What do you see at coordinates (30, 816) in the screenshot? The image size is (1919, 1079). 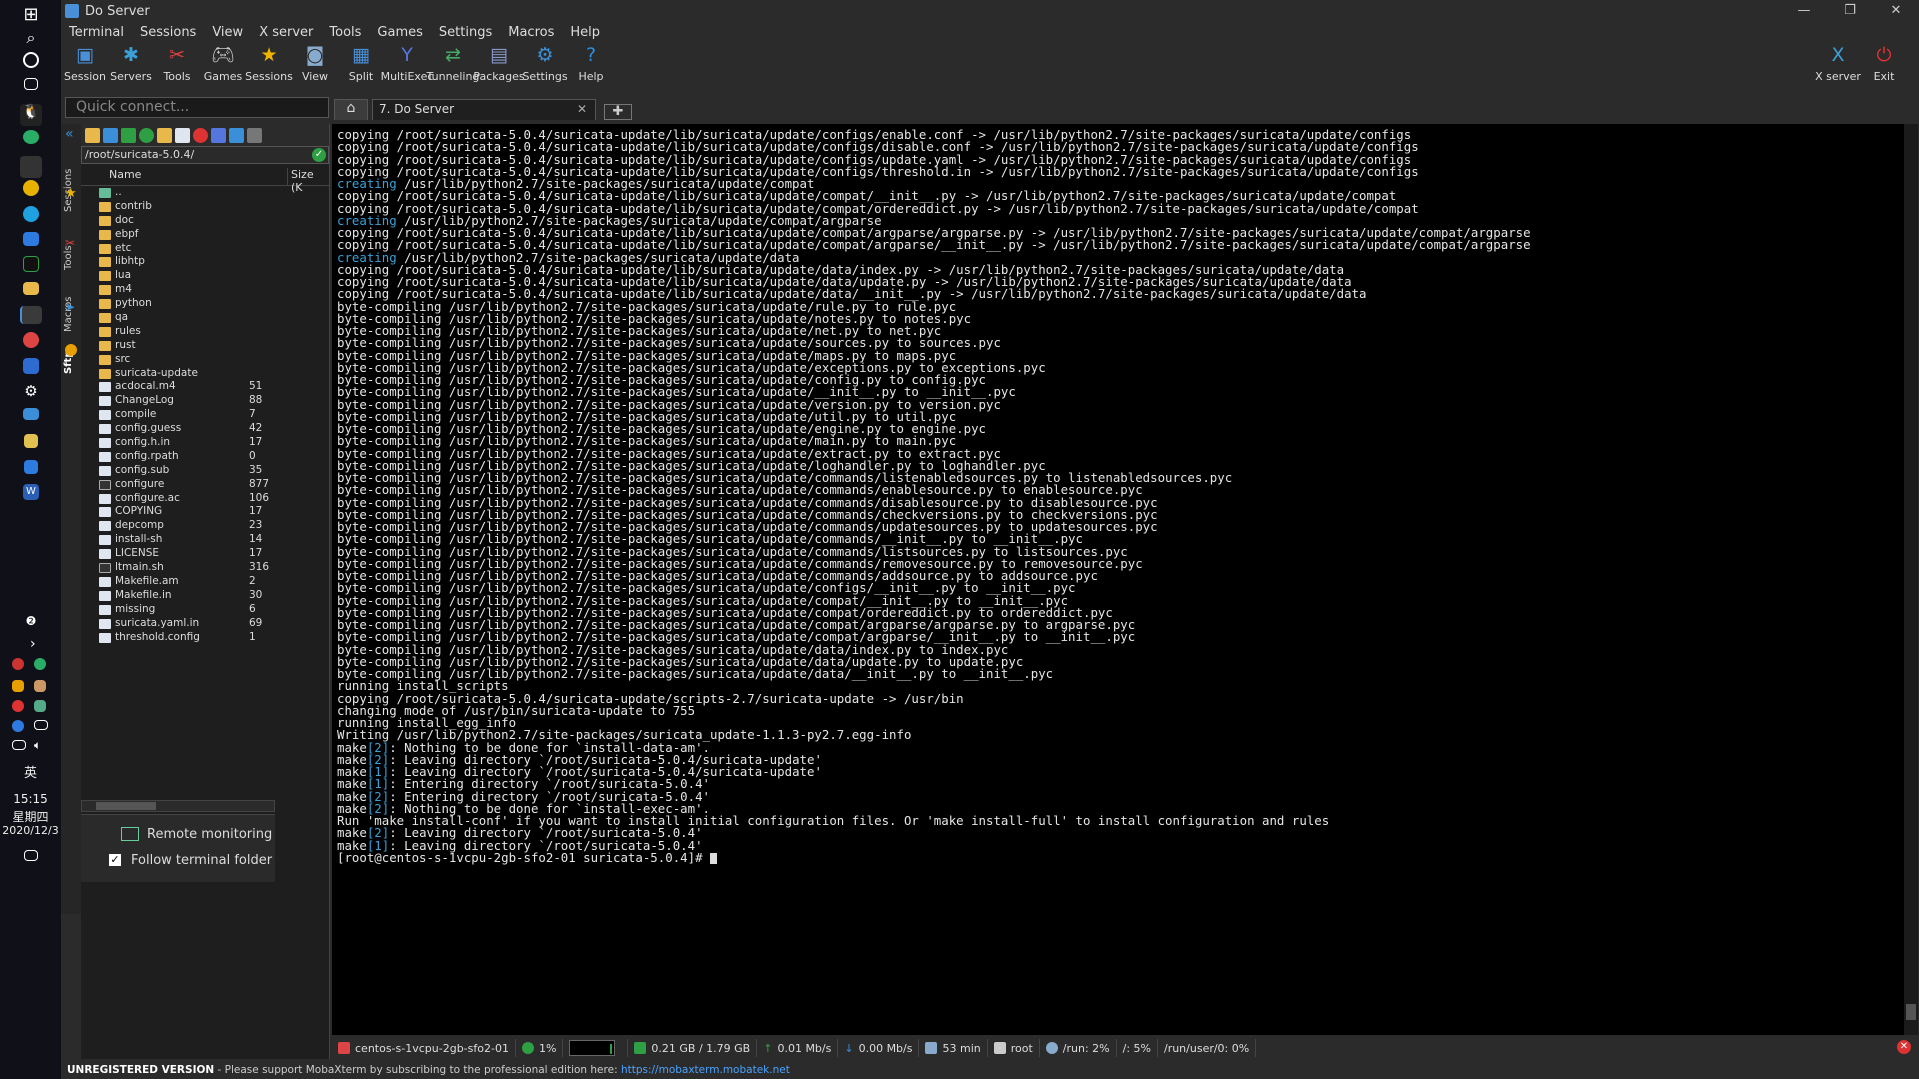 I see `clock-weekday: 星期四` at bounding box center [30, 816].